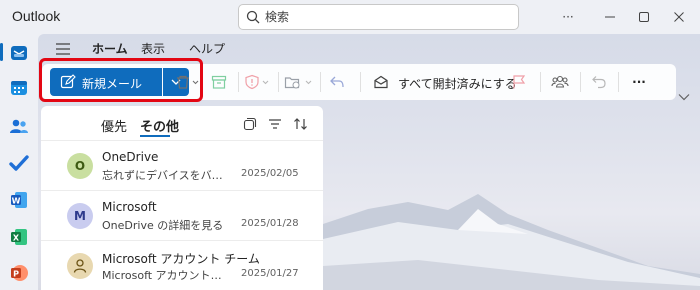 This screenshot has height=290, width=700. Describe the element at coordinates (159, 125) in the screenshot. I see `tab-other: その他` at that location.